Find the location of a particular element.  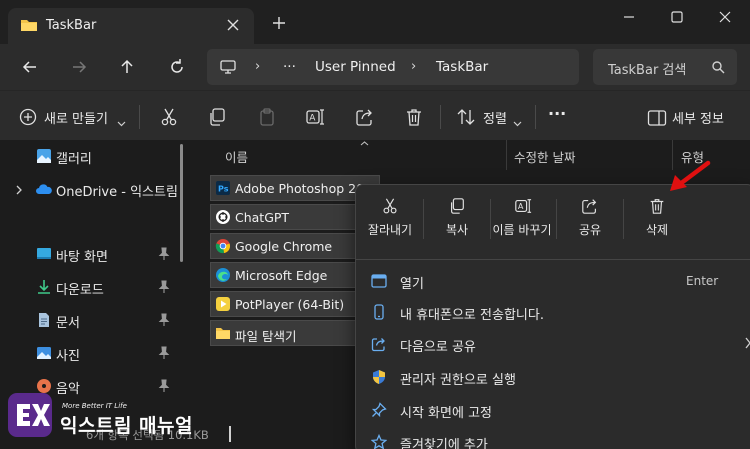

copy-button: 복사 is located at coordinates (457, 222).